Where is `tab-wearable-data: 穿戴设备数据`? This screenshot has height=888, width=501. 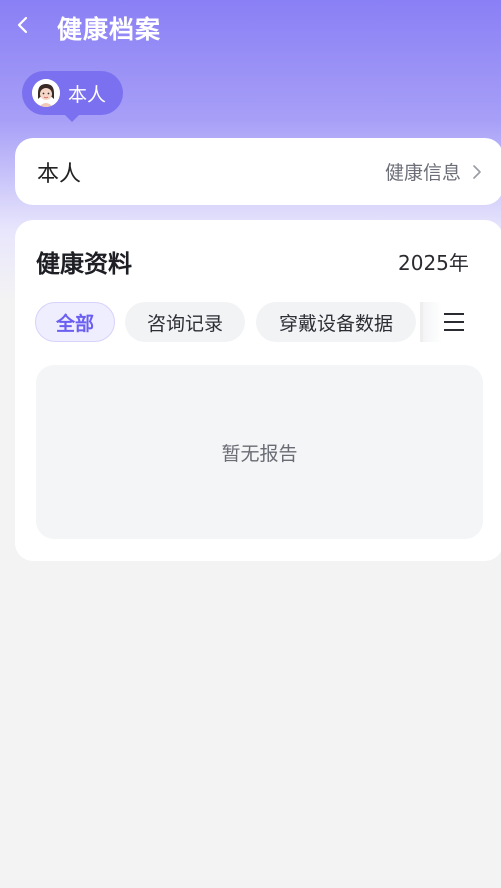 tab-wearable-data: 穿戴设备数据 is located at coordinates (336, 322).